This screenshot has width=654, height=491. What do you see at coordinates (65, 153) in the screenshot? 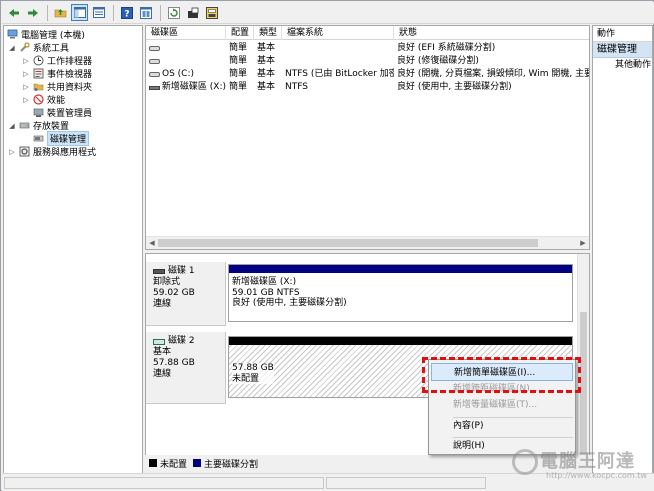
I see `tree-item-label: 服務與應用程式` at bounding box center [65, 153].